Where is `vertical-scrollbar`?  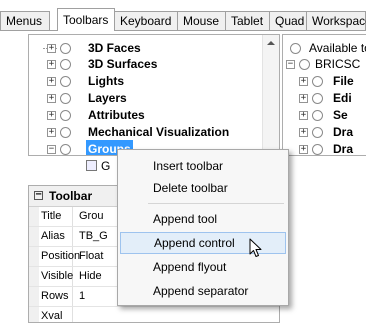
vertical-scrollbar is located at coordinates (270, 95).